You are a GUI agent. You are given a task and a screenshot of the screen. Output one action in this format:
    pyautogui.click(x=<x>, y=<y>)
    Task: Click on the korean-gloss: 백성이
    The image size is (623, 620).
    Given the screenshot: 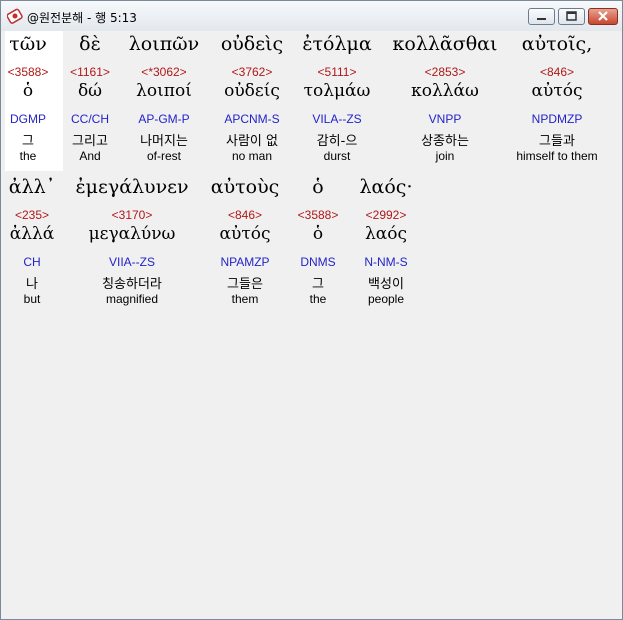 What is the action you would take?
    pyautogui.click(x=386, y=284)
    